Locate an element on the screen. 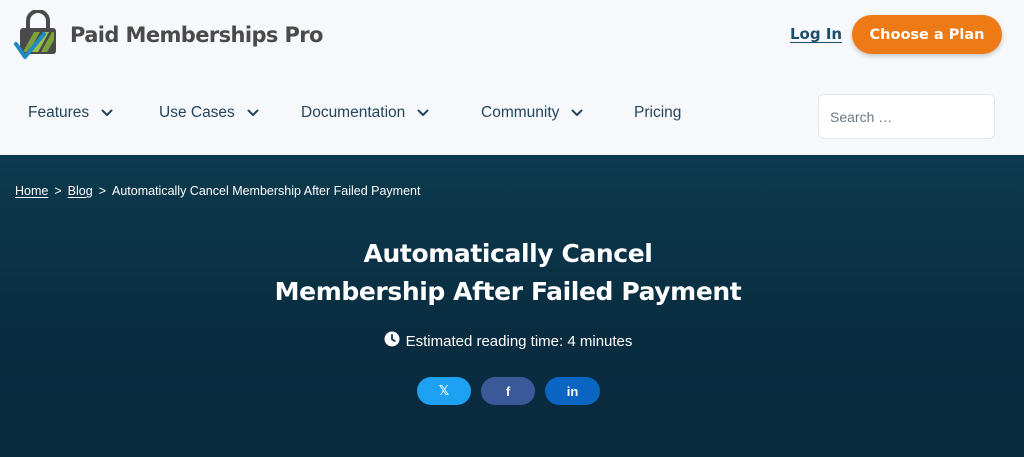 The width and height of the screenshot is (1024, 457). linkedin-icon: in is located at coordinates (572, 391).